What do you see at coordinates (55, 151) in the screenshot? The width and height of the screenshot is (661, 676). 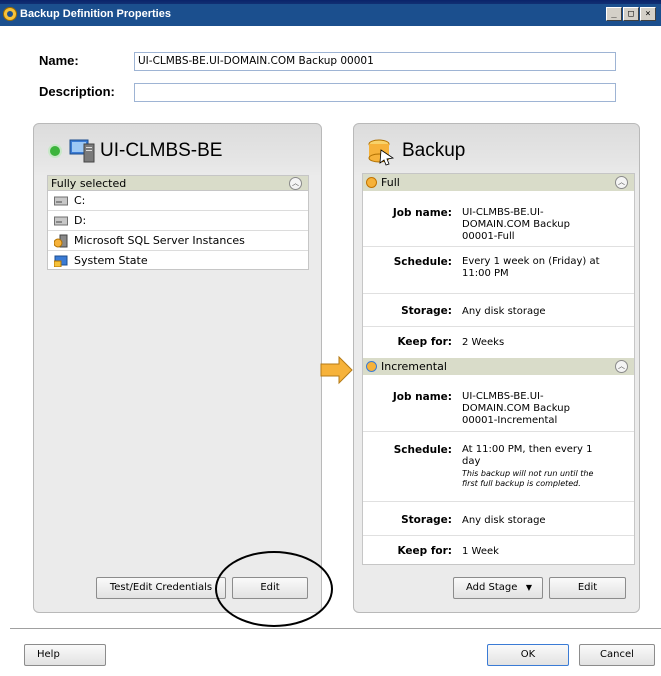 I see `status-ok-icon` at bounding box center [55, 151].